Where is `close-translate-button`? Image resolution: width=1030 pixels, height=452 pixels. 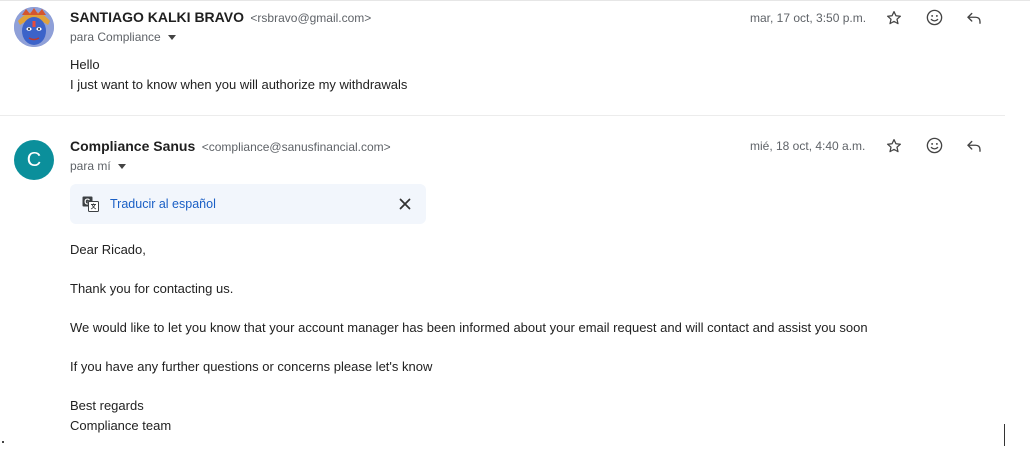 close-translate-button is located at coordinates (405, 204).